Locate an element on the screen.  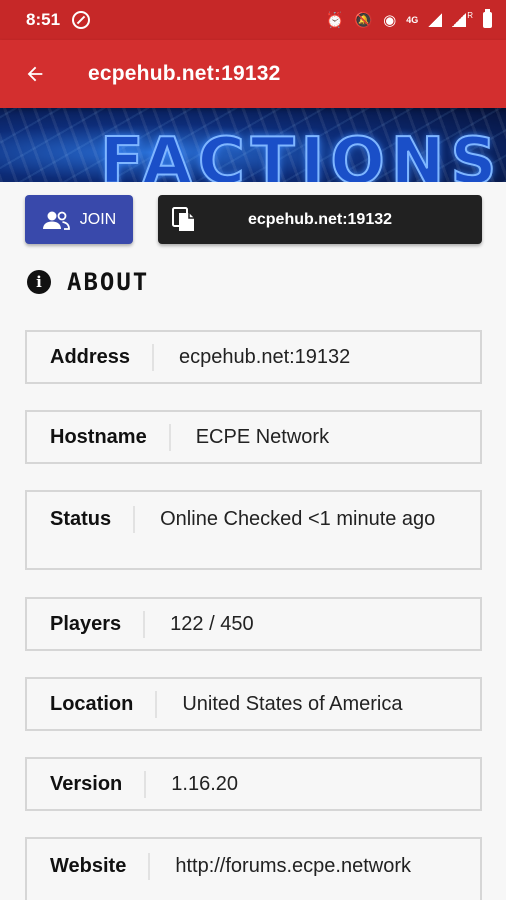
arrow-left-icon is located at coordinates (35, 74).